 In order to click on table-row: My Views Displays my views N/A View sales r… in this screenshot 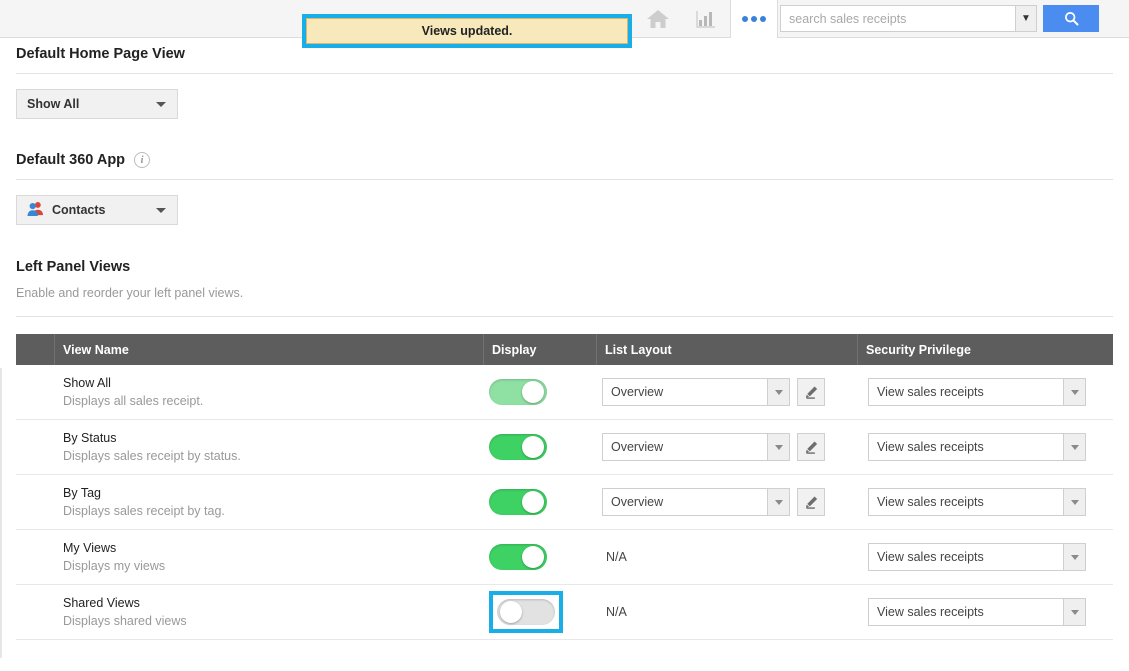, I will do `click(564, 557)`.